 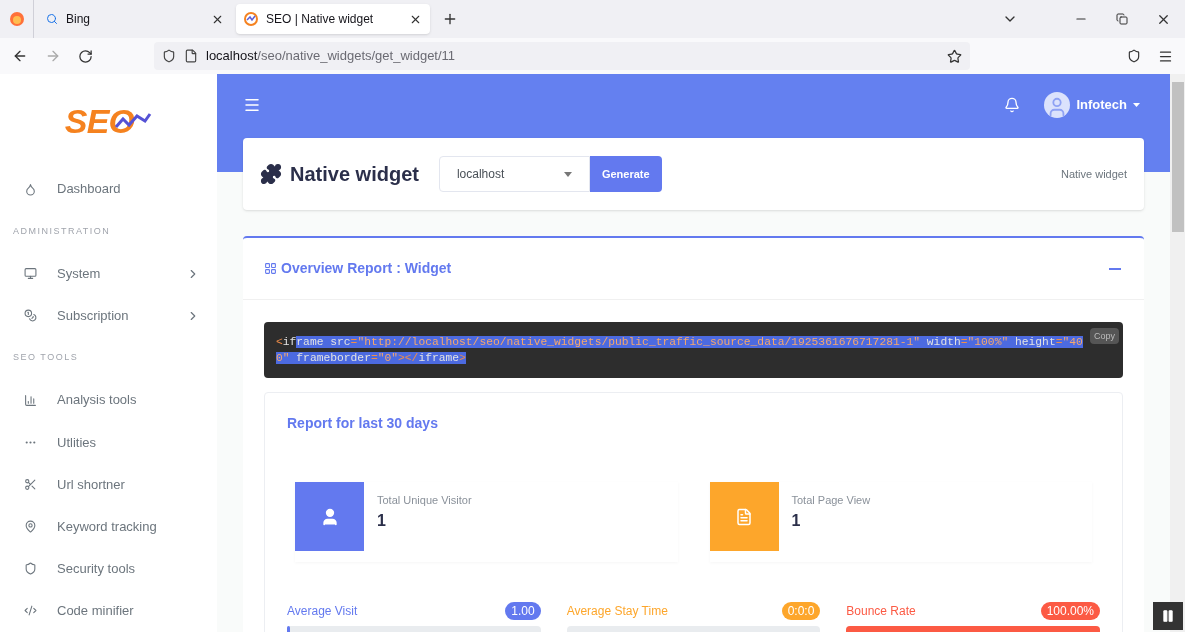 I want to click on document-icon, so click(x=744, y=516).